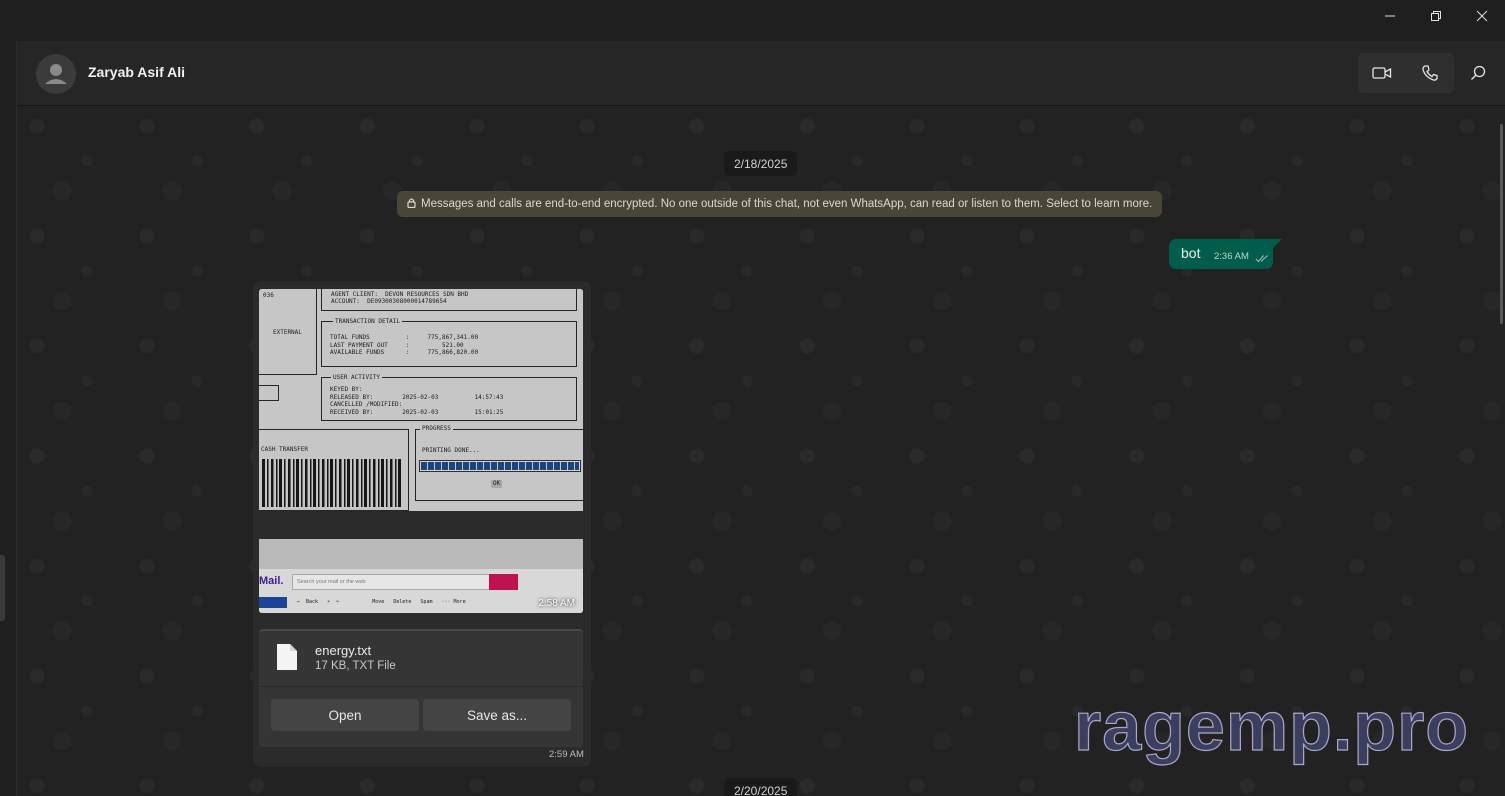  I want to click on default-user-icon, so click(56, 74).